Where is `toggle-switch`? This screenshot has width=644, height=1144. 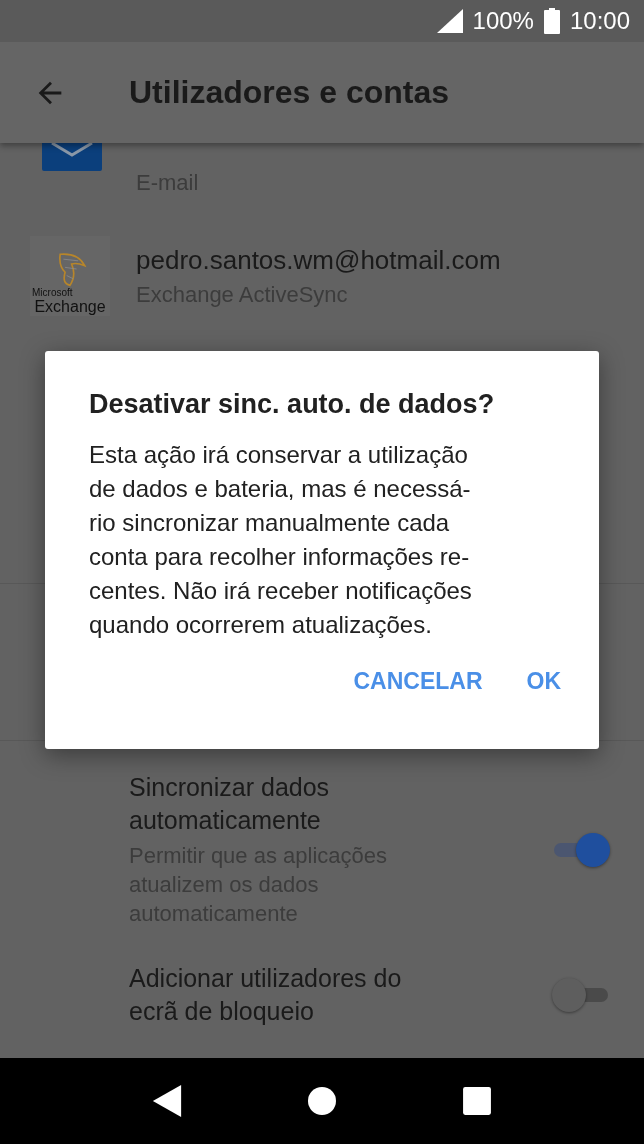 toggle-switch is located at coordinates (581, 995).